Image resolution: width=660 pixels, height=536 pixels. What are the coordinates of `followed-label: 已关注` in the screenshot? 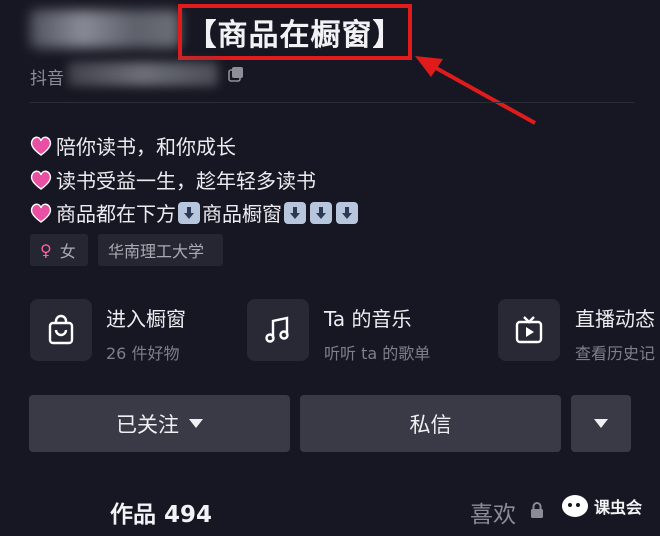 It's located at (147, 424).